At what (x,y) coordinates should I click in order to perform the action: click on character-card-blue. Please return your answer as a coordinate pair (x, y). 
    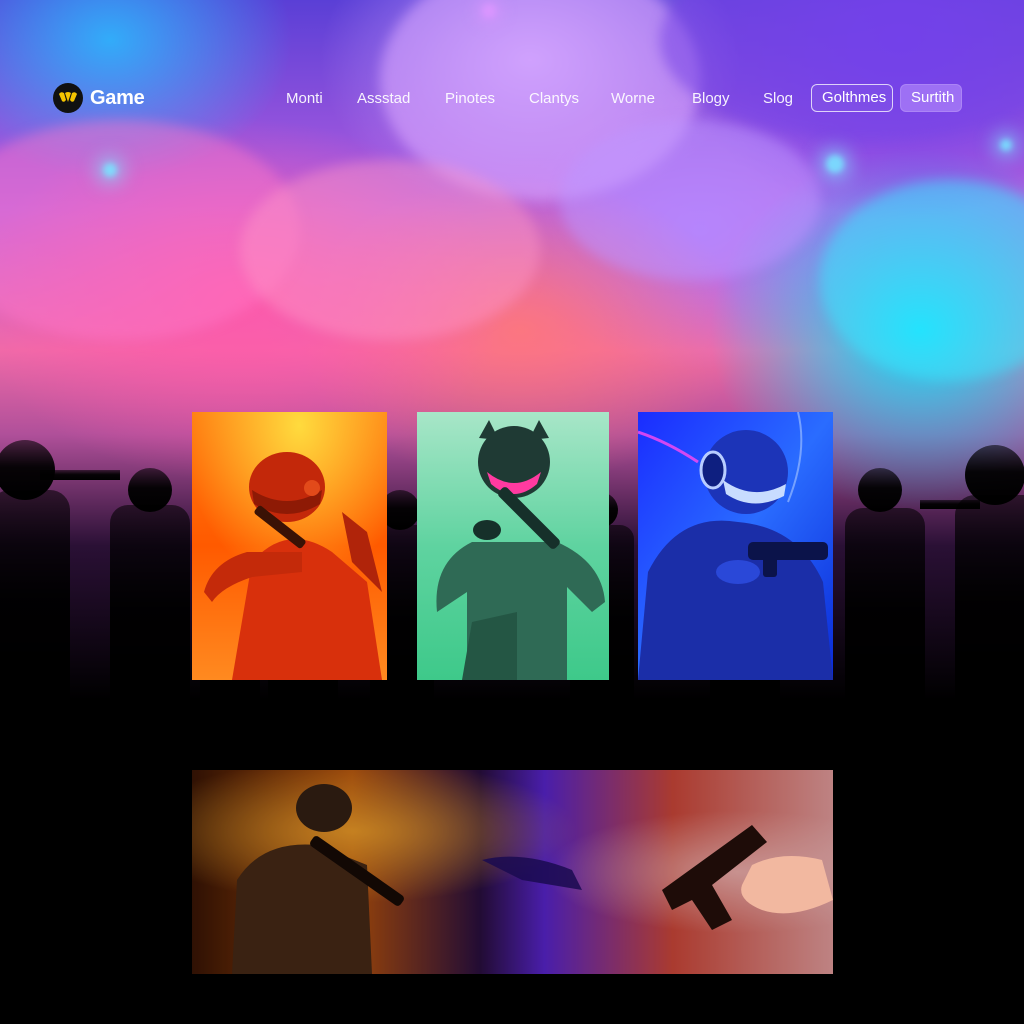
    Looking at the image, I should click on (735, 546).